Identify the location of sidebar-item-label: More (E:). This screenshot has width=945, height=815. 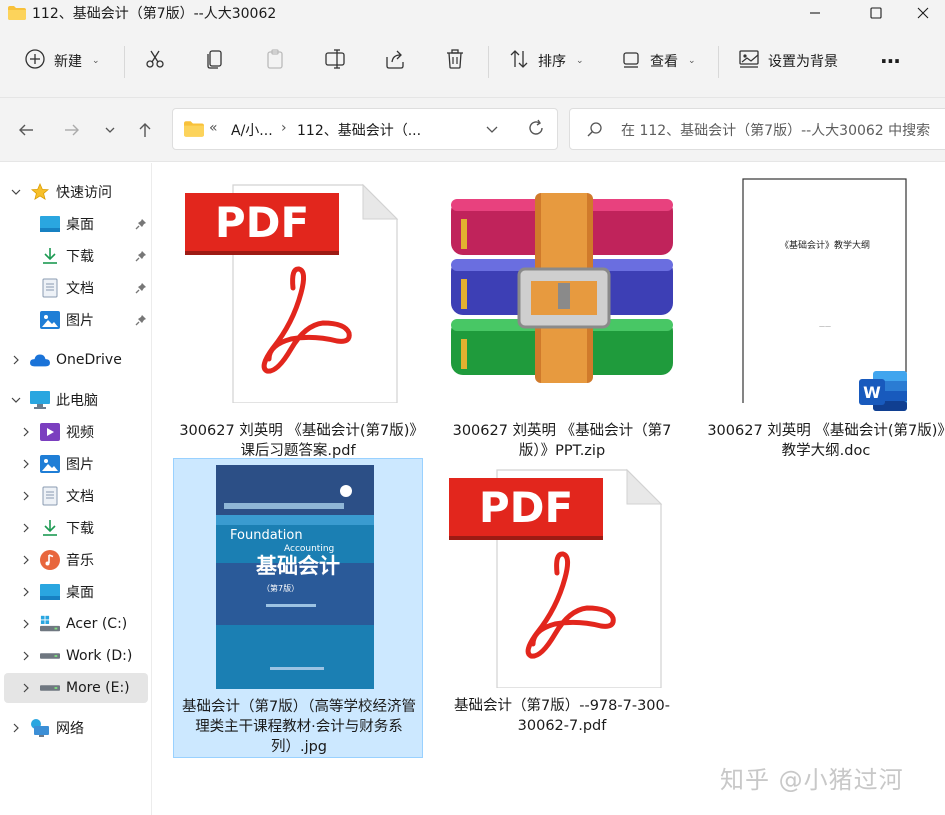
(98, 688).